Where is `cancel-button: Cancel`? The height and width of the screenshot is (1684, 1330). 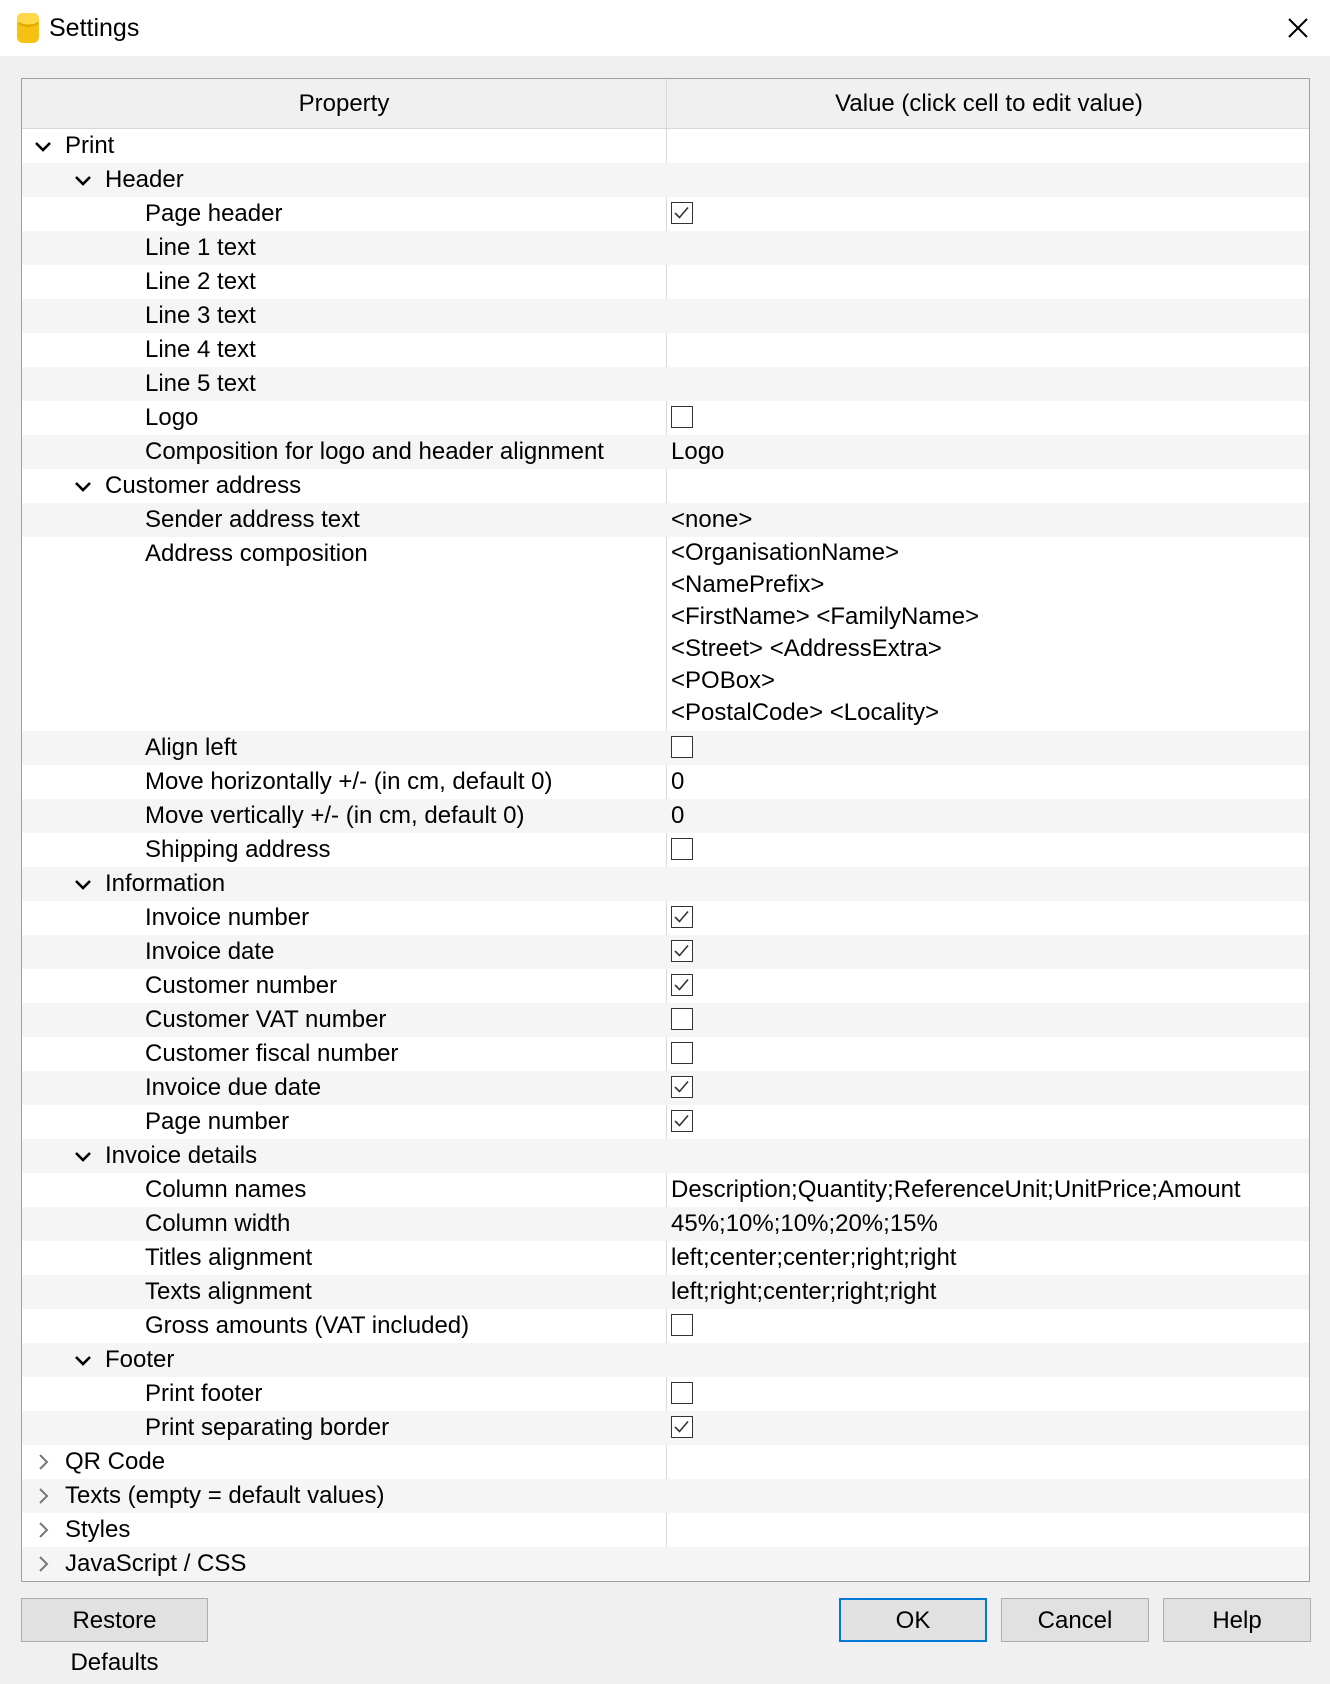
cancel-button: Cancel is located at coordinates (1075, 1620).